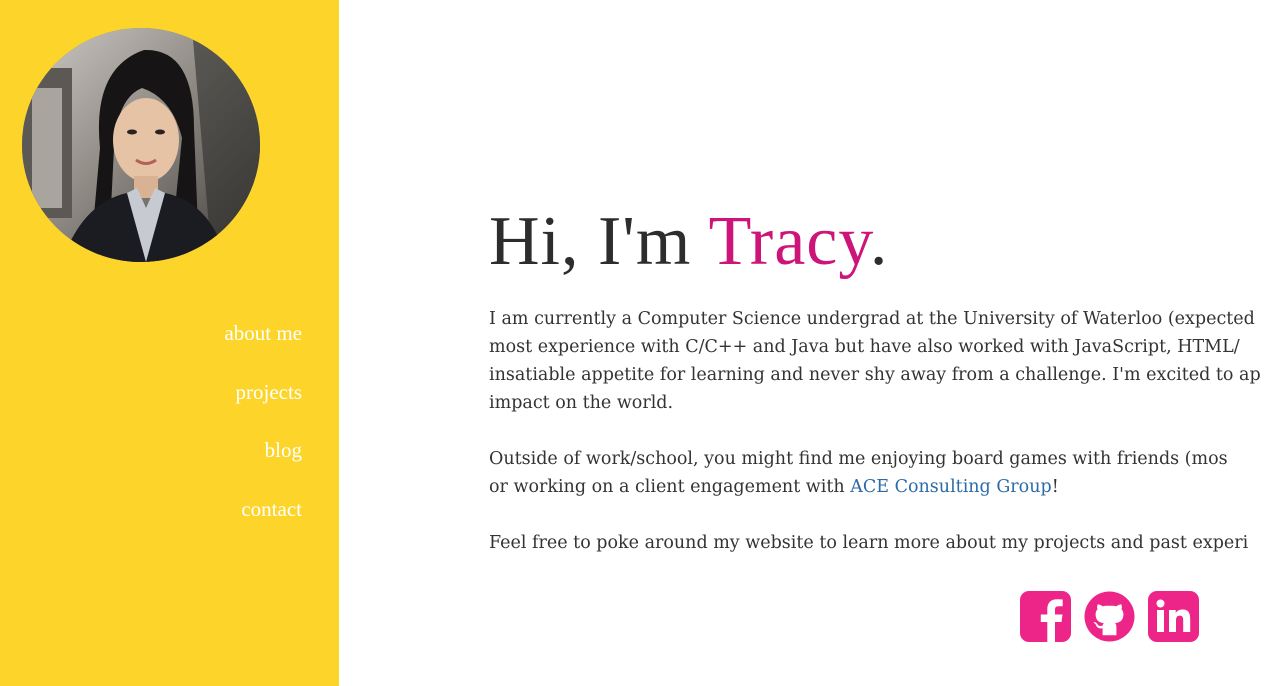 The width and height of the screenshot is (1286, 686). I want to click on page-title: Hi, I'm Tracy., so click(688, 242).